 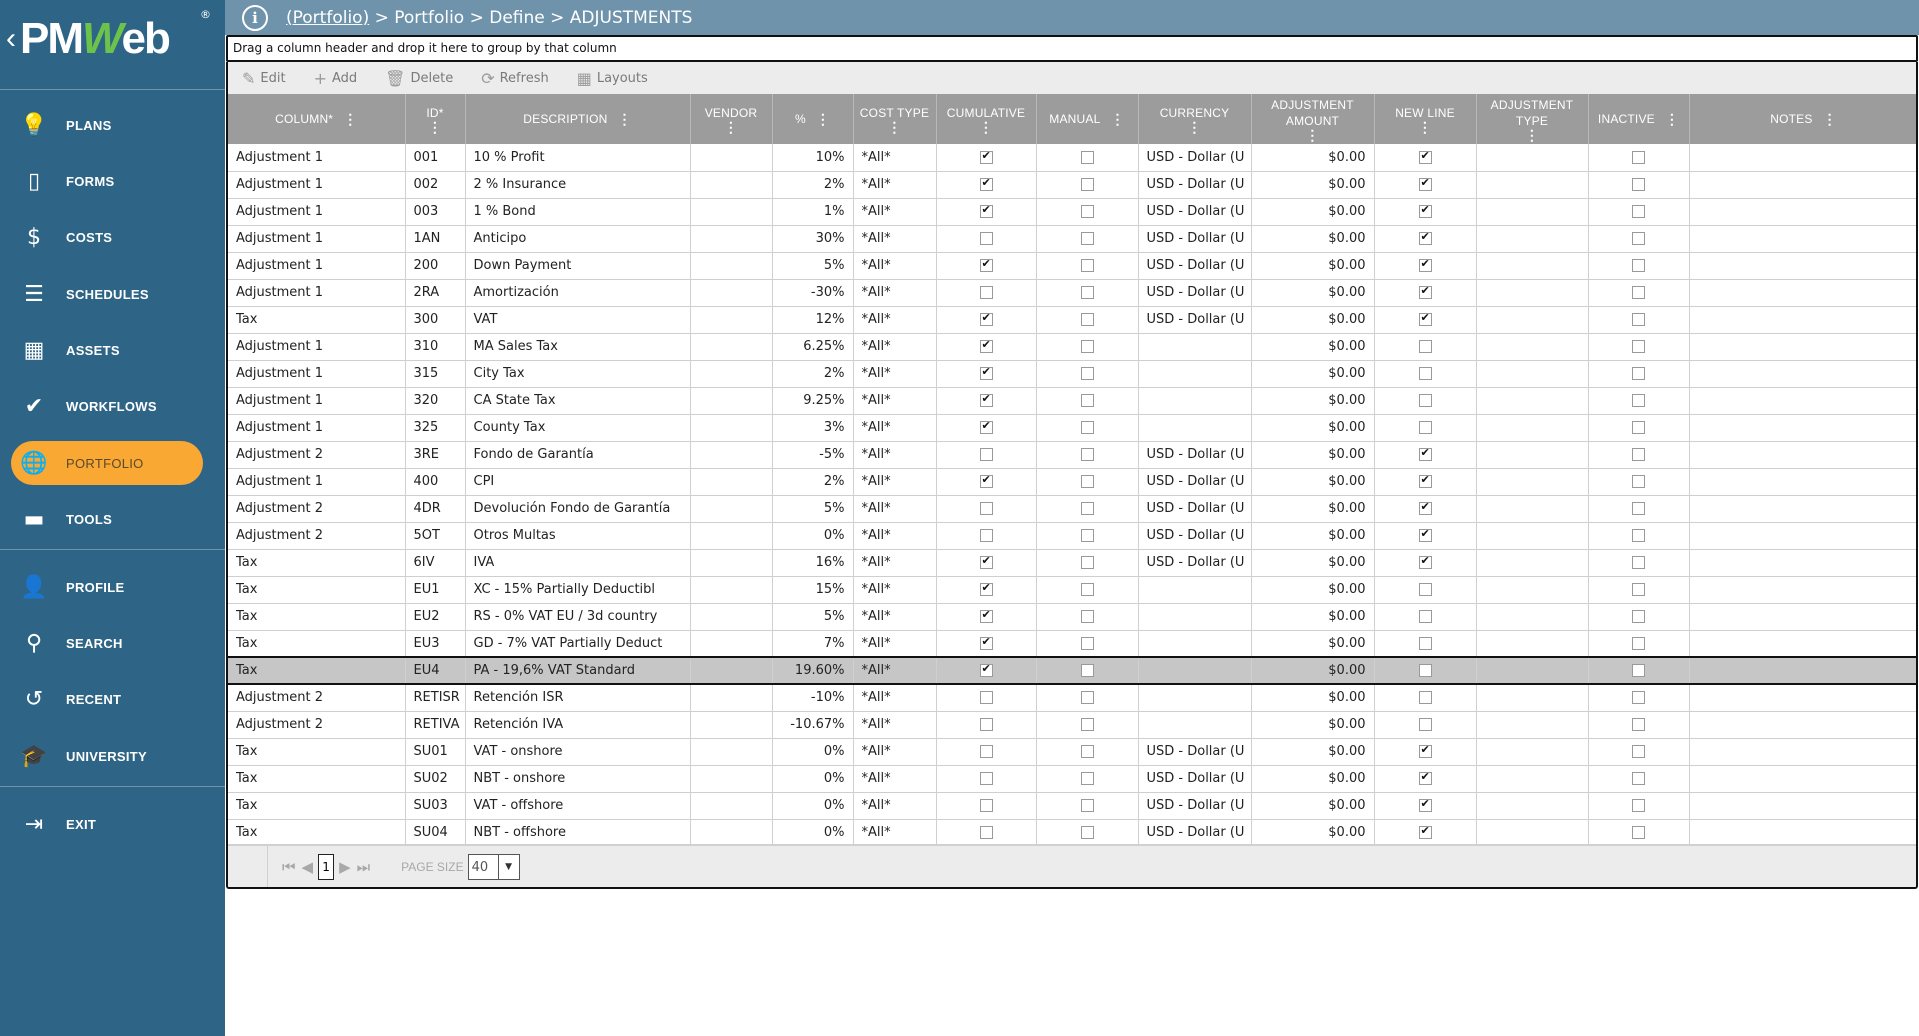 I want to click on cell-id: EU2, so click(x=435, y=617).